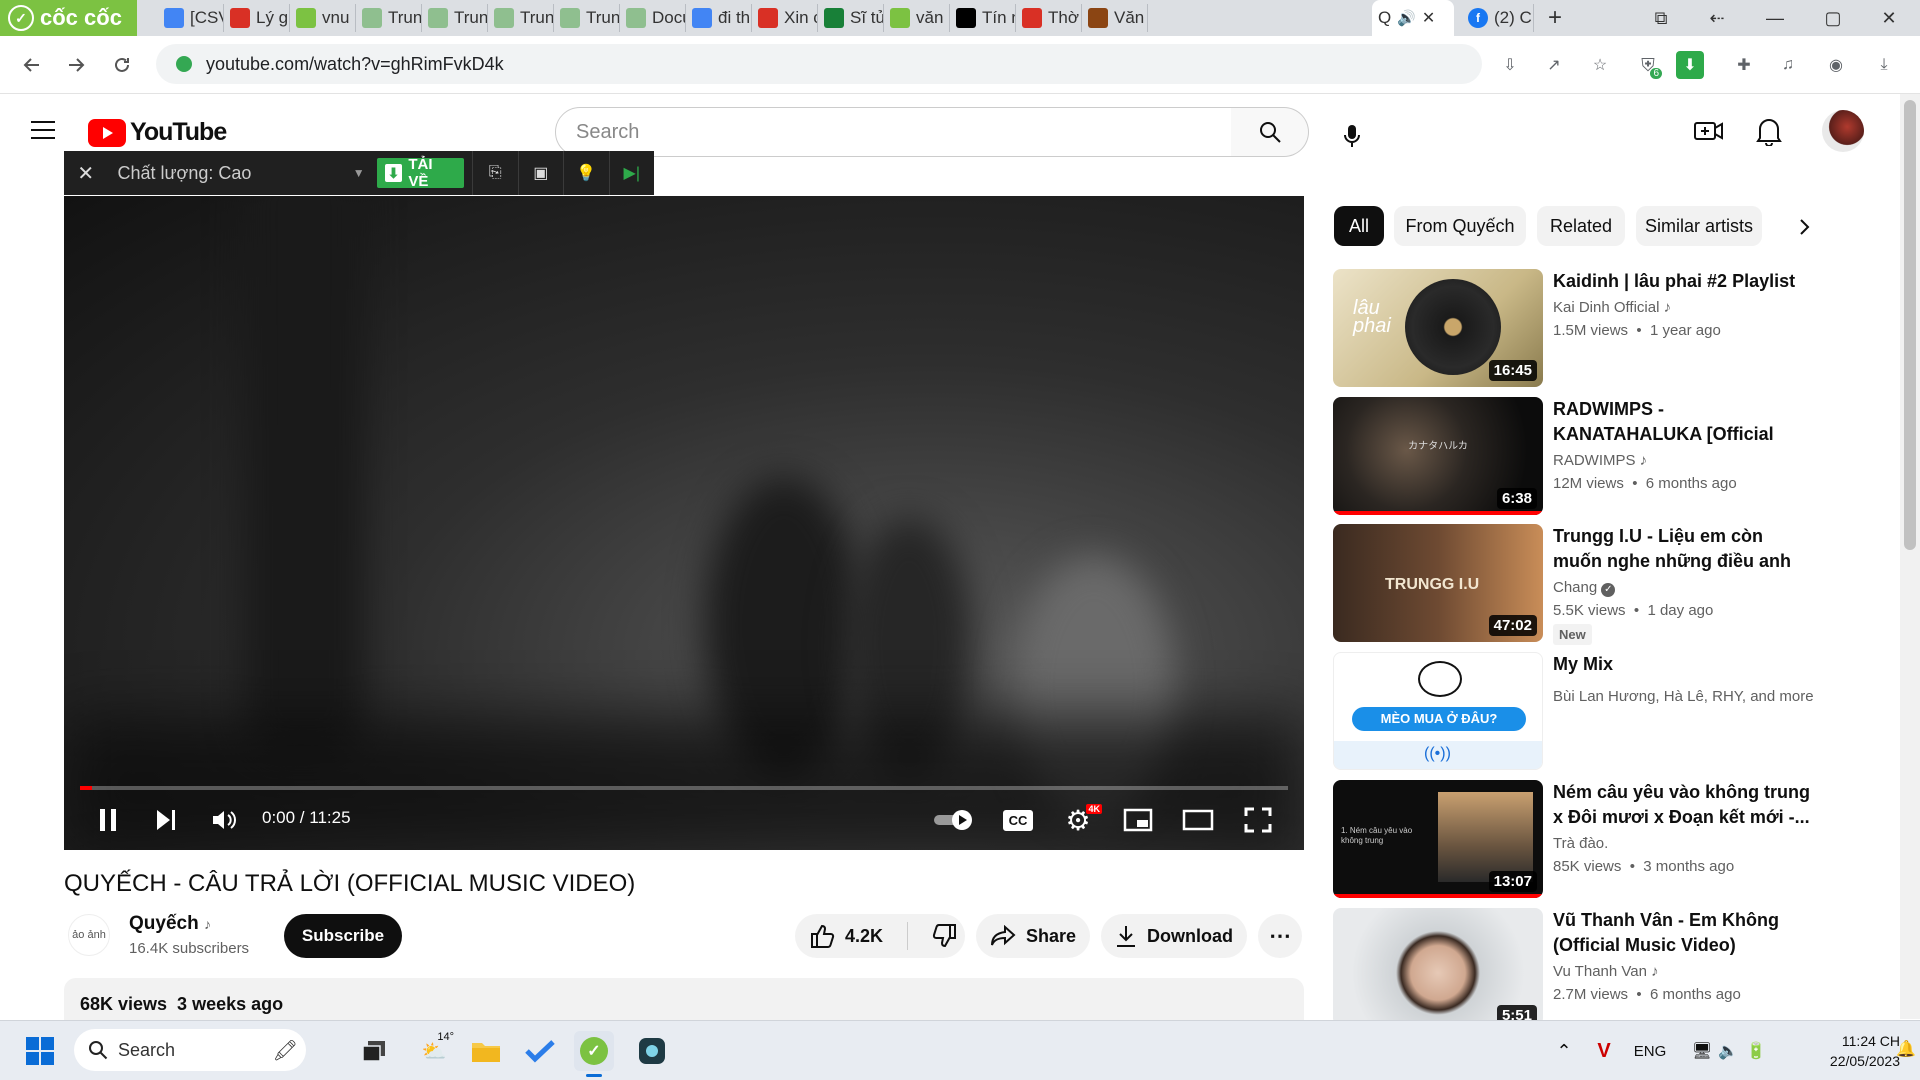 The height and width of the screenshot is (1080, 1920). Describe the element at coordinates (166, 820) in the screenshot. I see `next-button` at that location.